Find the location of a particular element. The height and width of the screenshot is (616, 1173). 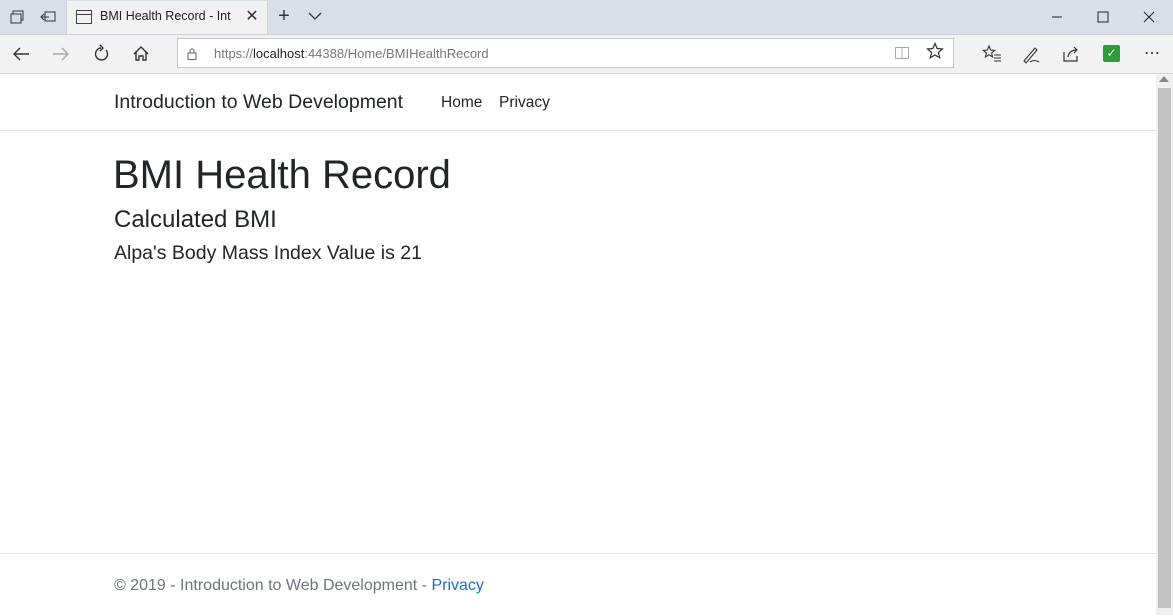

vertical-scrollbar is located at coordinates (1164, 344).